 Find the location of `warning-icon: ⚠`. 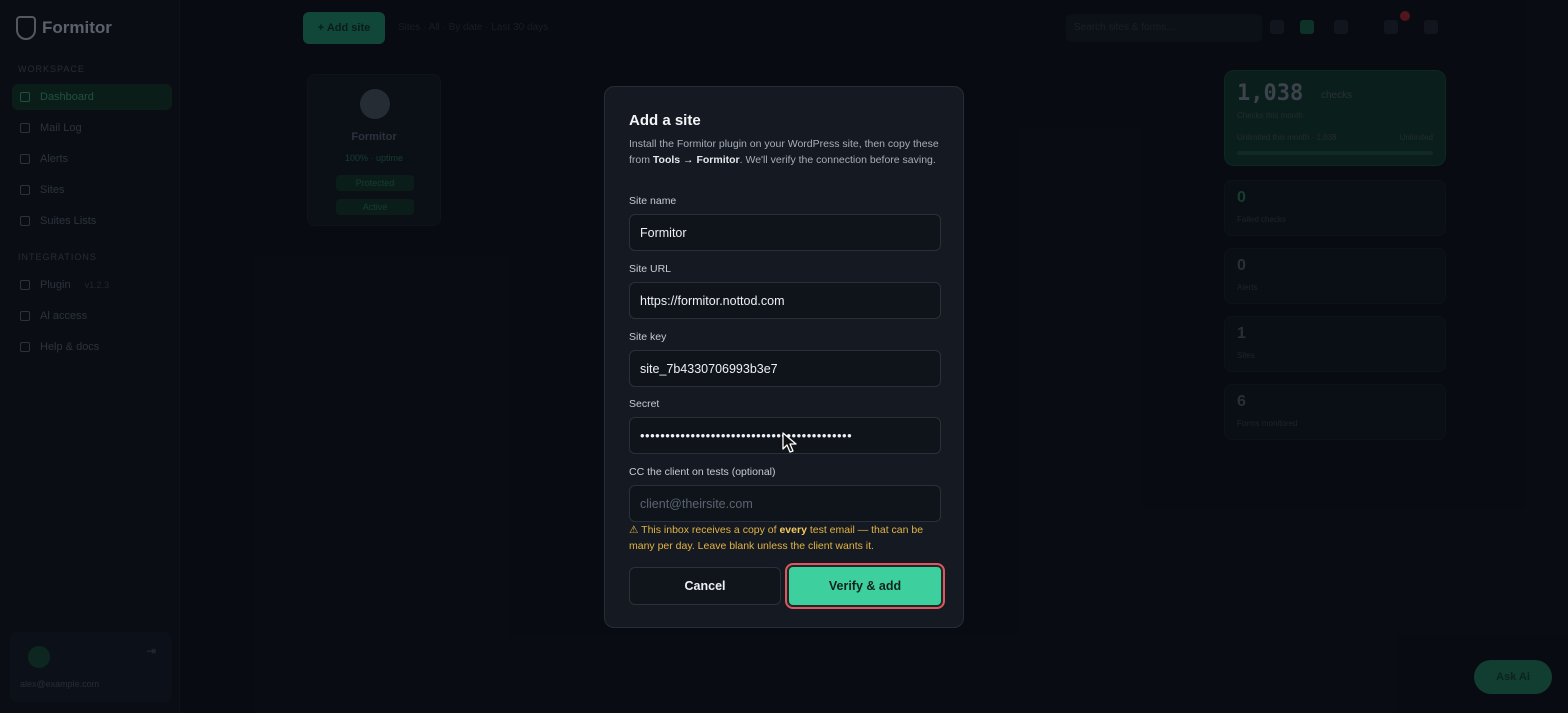

warning-icon: ⚠ is located at coordinates (634, 530).